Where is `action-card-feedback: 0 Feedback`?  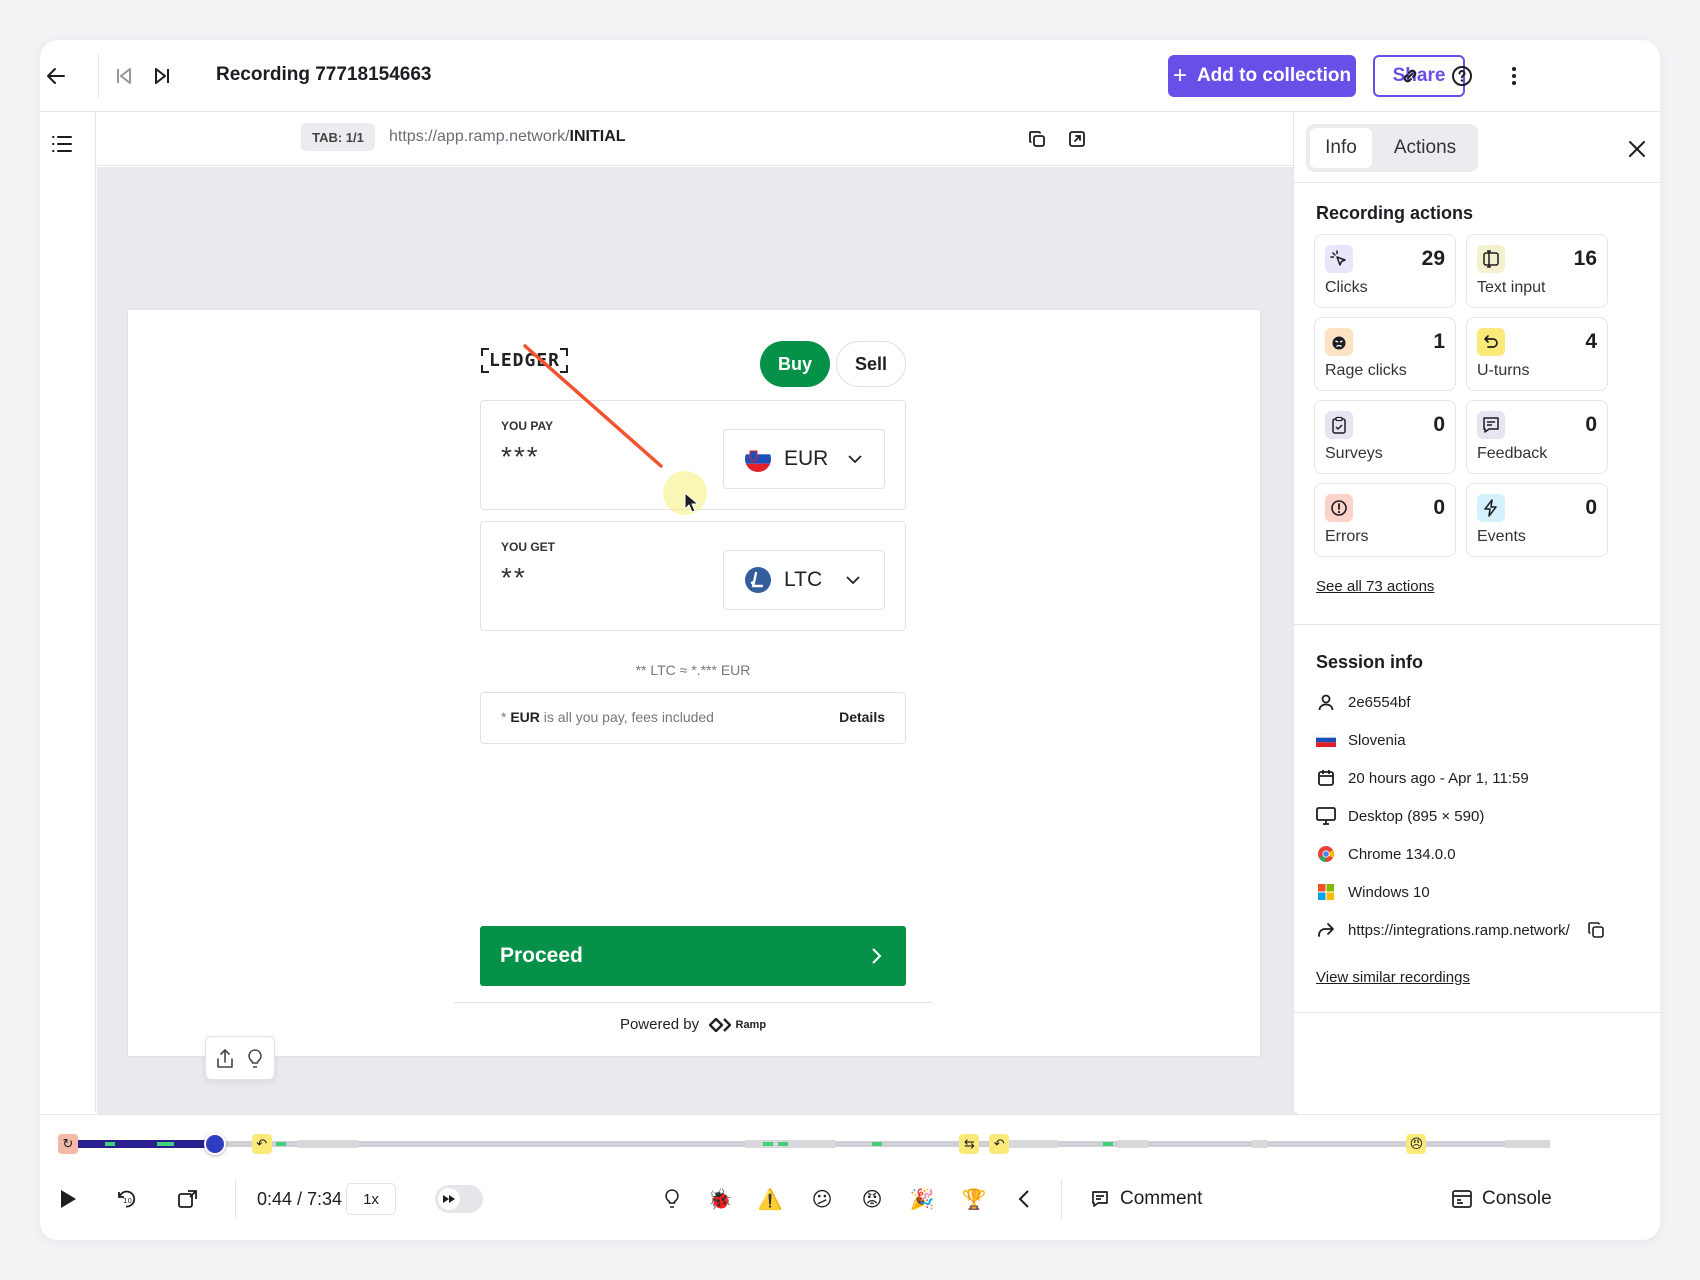 action-card-feedback: 0 Feedback is located at coordinates (1537, 437).